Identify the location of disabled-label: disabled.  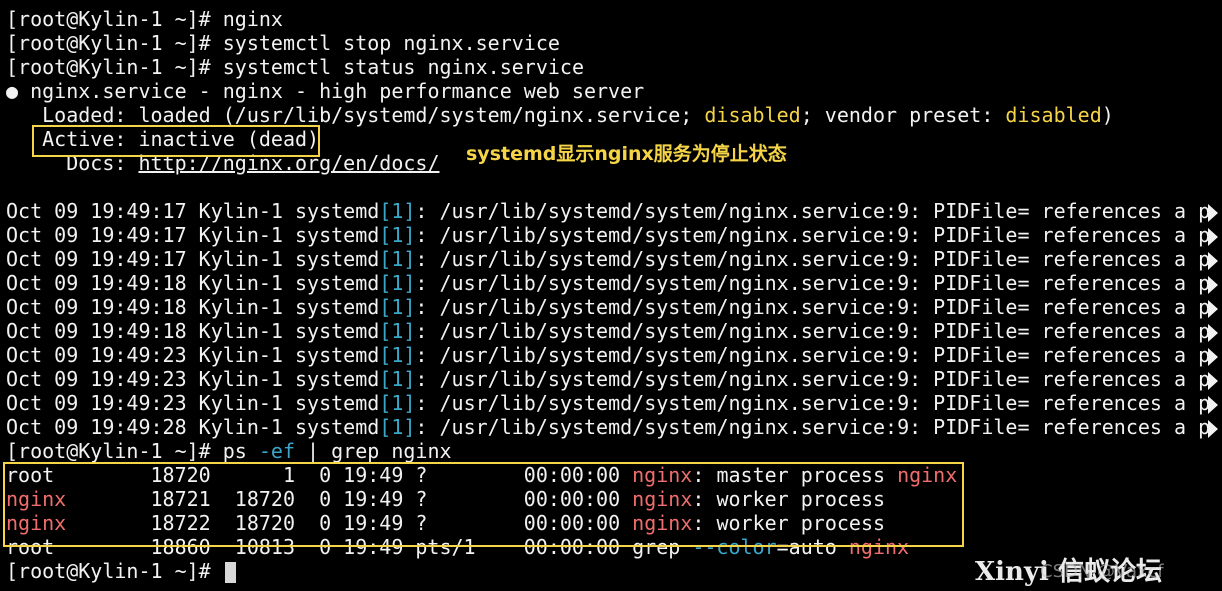
(752, 115).